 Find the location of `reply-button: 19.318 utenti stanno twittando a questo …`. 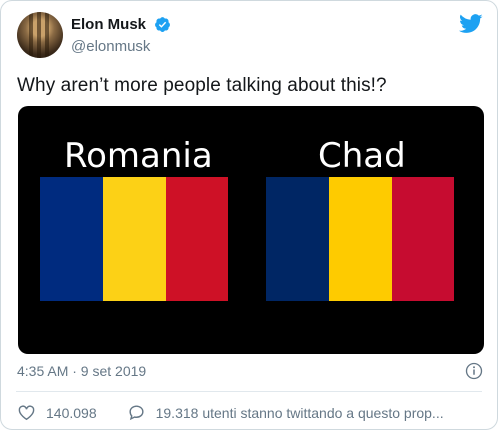

reply-button: 19.318 utenti stanno twittando a questo … is located at coordinates (285, 412).